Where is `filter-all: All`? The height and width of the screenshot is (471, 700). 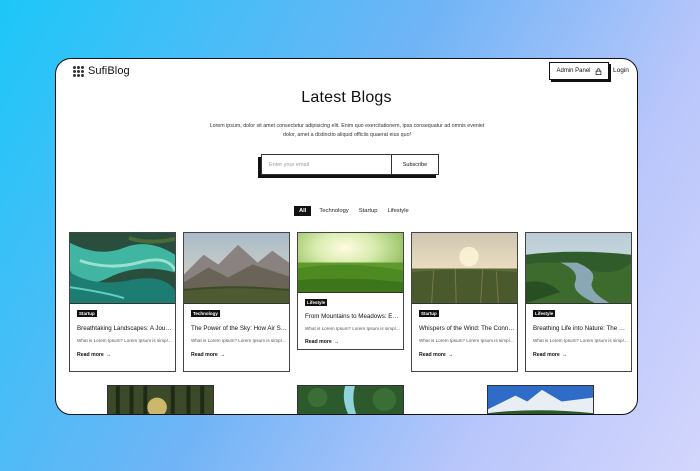 filter-all: All is located at coordinates (303, 211).